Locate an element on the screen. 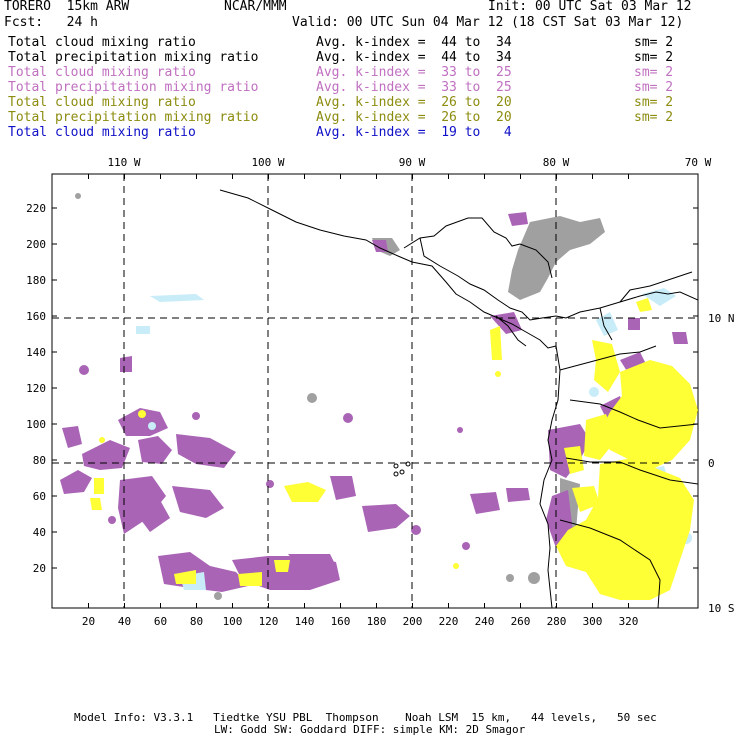 The width and height of the screenshot is (740, 740). latitude-label: 10 N is located at coordinates (721, 318).